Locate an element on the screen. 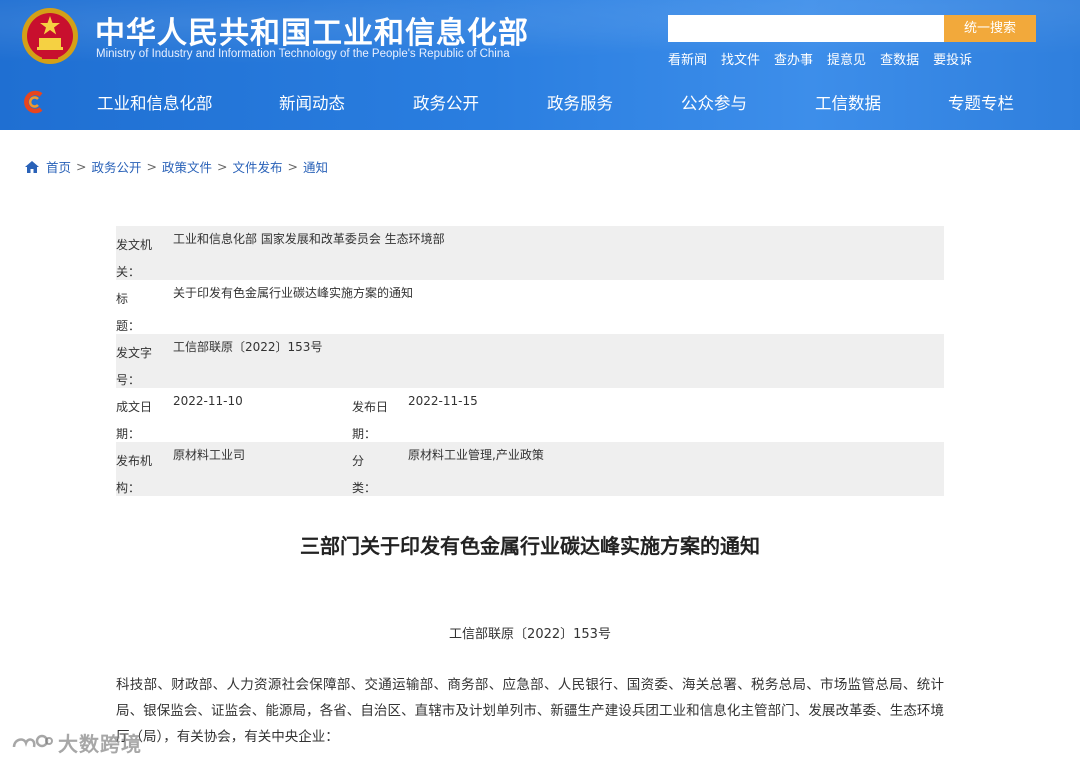  meta-value-issuer: 工业和信息化部 国家发展和改革委员会 生态环境部 is located at coordinates (309, 239).